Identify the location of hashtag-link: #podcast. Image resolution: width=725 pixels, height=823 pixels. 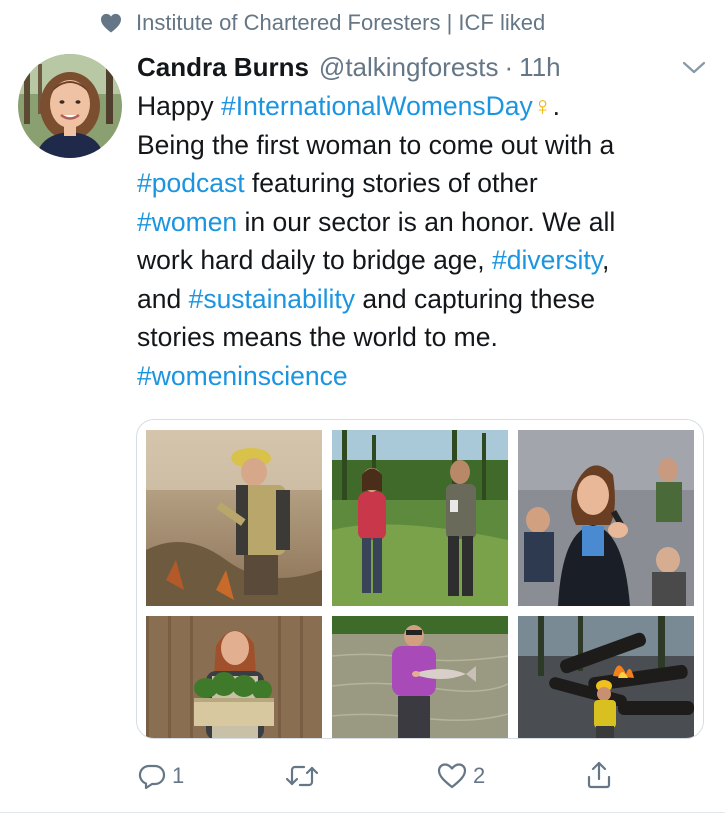
(191, 183).